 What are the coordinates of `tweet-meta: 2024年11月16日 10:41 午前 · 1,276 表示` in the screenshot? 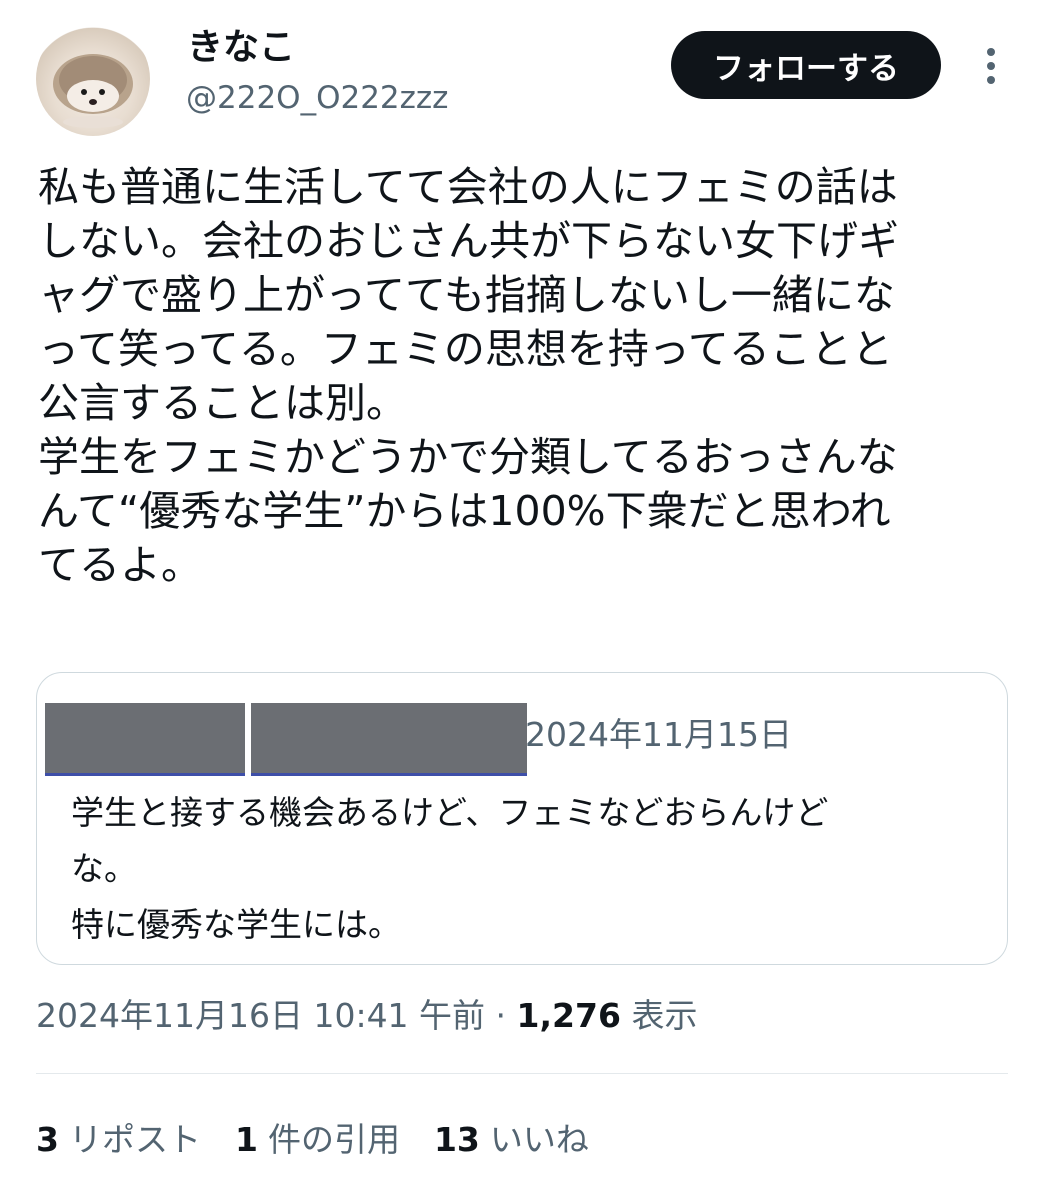 It's located at (366, 1016).